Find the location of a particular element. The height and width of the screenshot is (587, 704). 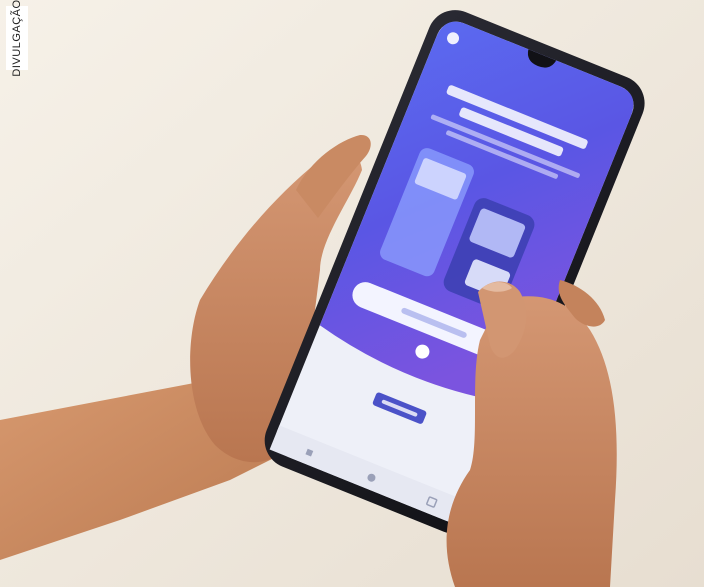

photo-credit-text: DIVULGAÇÃO is located at coordinates (17, 38).